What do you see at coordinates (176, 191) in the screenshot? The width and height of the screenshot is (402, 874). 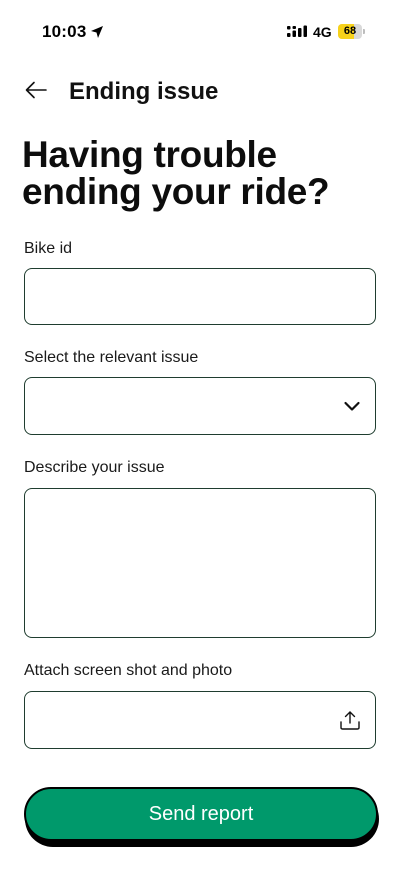 I see `headline-line-2: ending your ride?` at bounding box center [176, 191].